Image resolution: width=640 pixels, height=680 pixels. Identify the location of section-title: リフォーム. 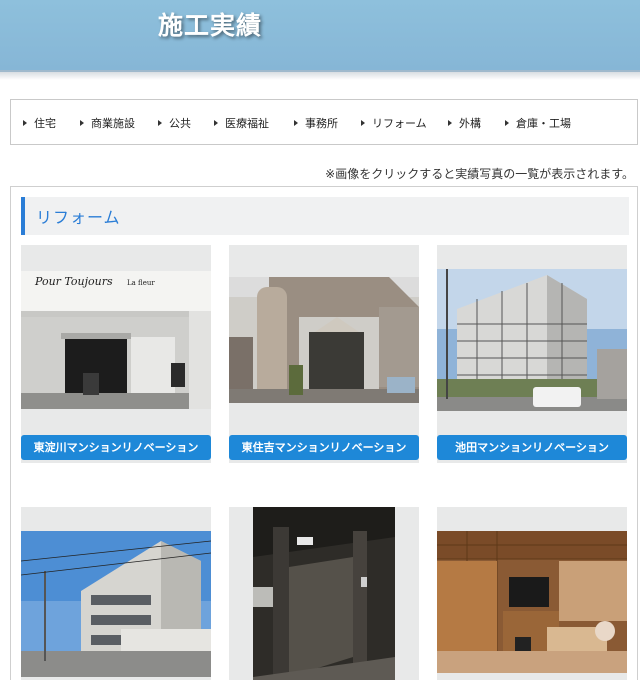
(78, 217).